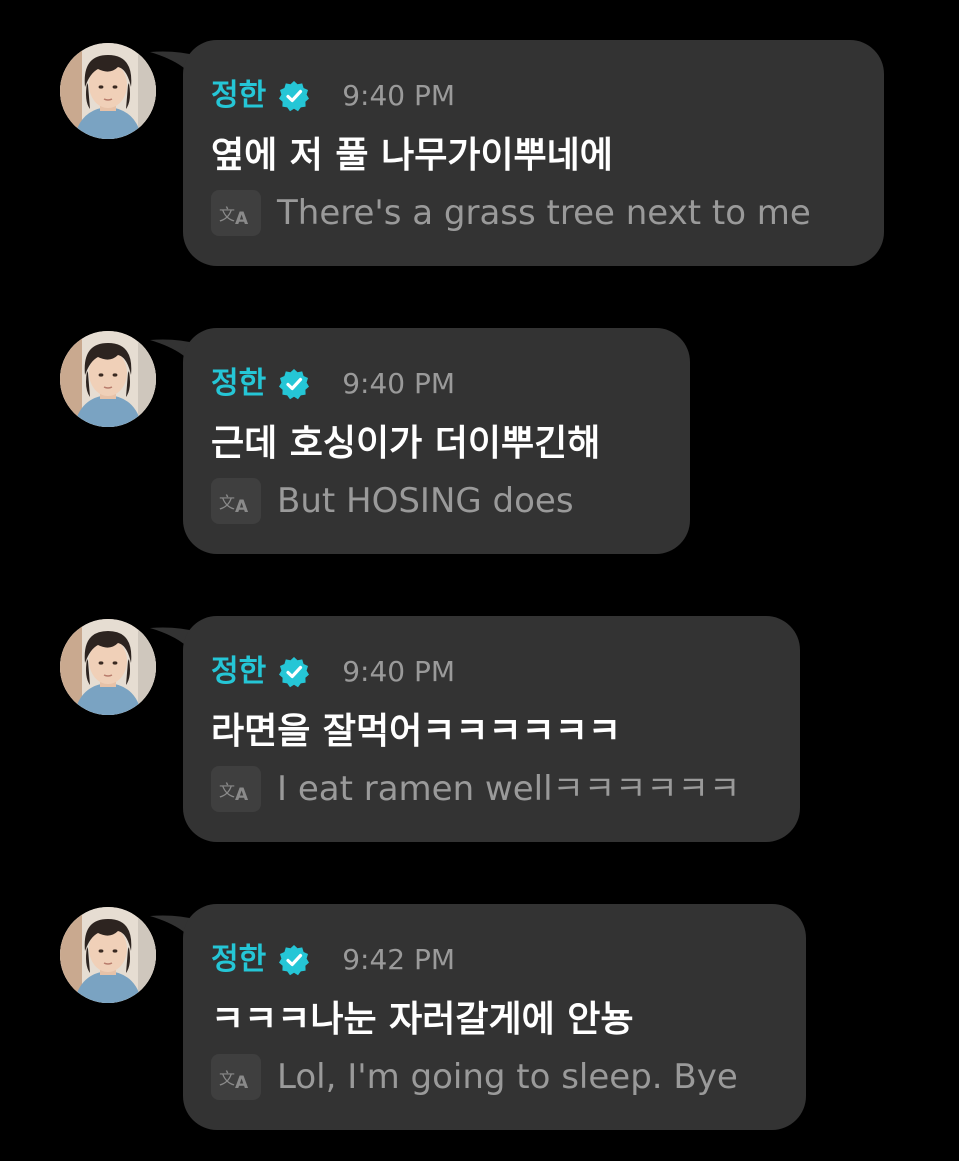 This screenshot has width=959, height=1161. I want to click on translation-text: I eat ramen wellㅋㅋㅋㅋㅋㅋ, so click(509, 789).